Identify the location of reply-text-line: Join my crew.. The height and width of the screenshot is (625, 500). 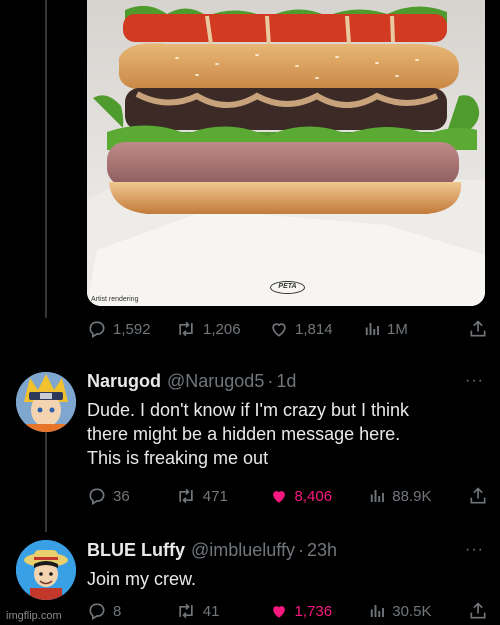
(142, 579).